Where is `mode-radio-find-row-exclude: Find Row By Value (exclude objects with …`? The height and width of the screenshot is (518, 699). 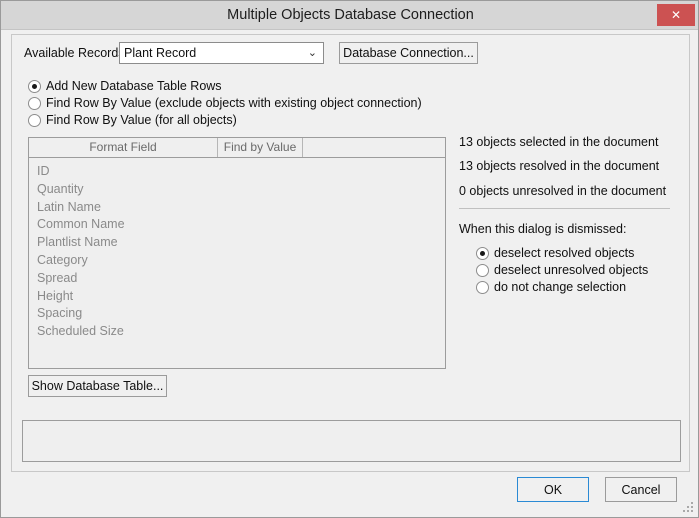 mode-radio-find-row-exclude: Find Row By Value (exclude objects with … is located at coordinates (225, 103).